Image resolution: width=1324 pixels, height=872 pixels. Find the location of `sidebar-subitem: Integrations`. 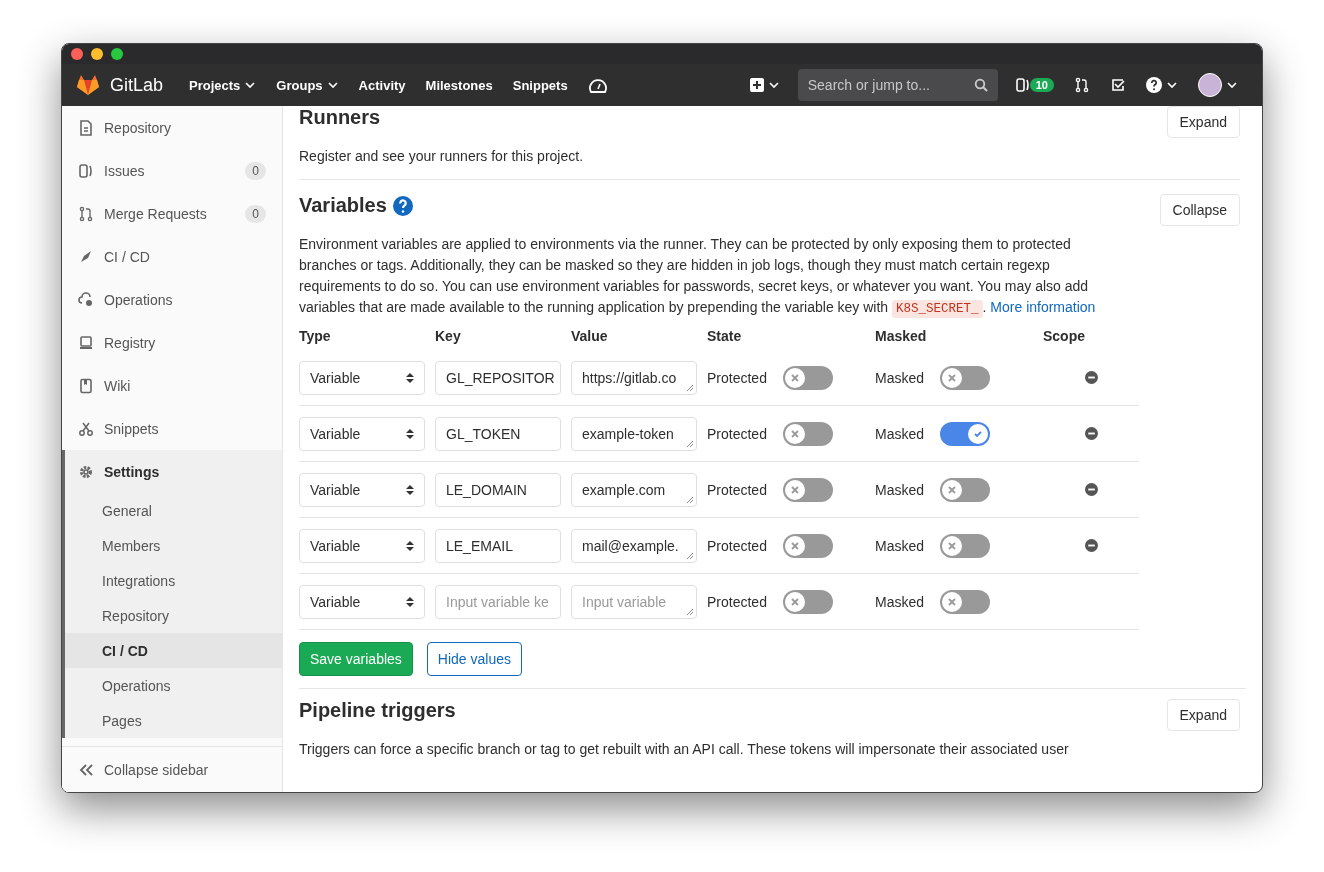

sidebar-subitem: Integrations is located at coordinates (173, 580).